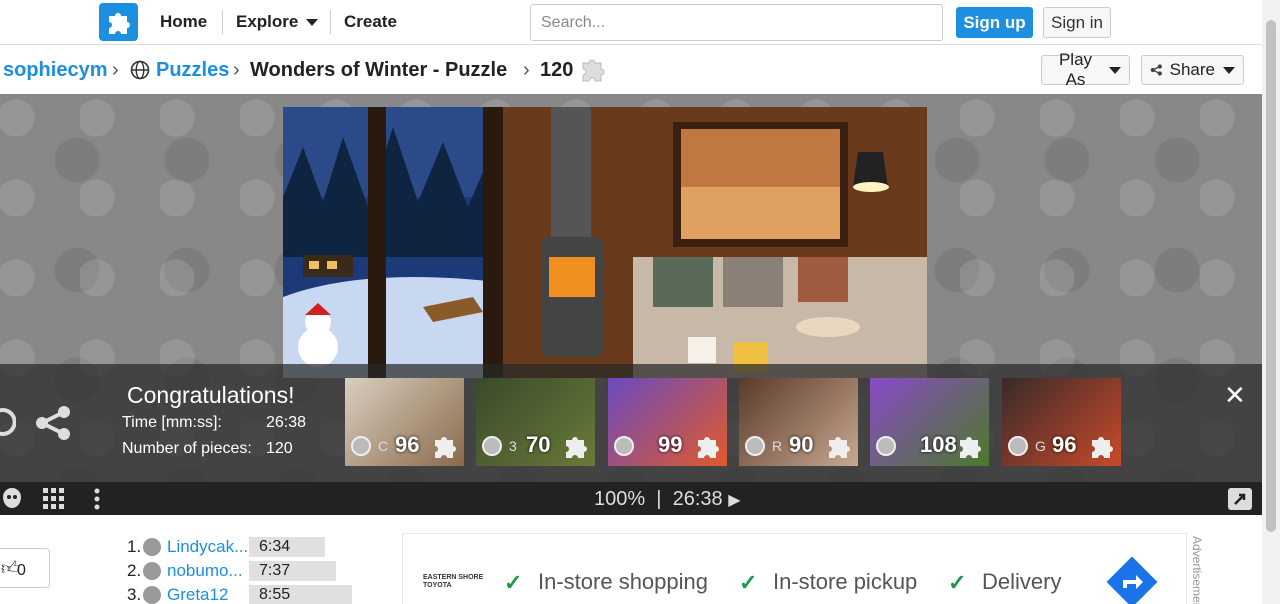  What do you see at coordinates (1040, 446) in the screenshot?
I see `suggested-puzzle-initial: G` at bounding box center [1040, 446].